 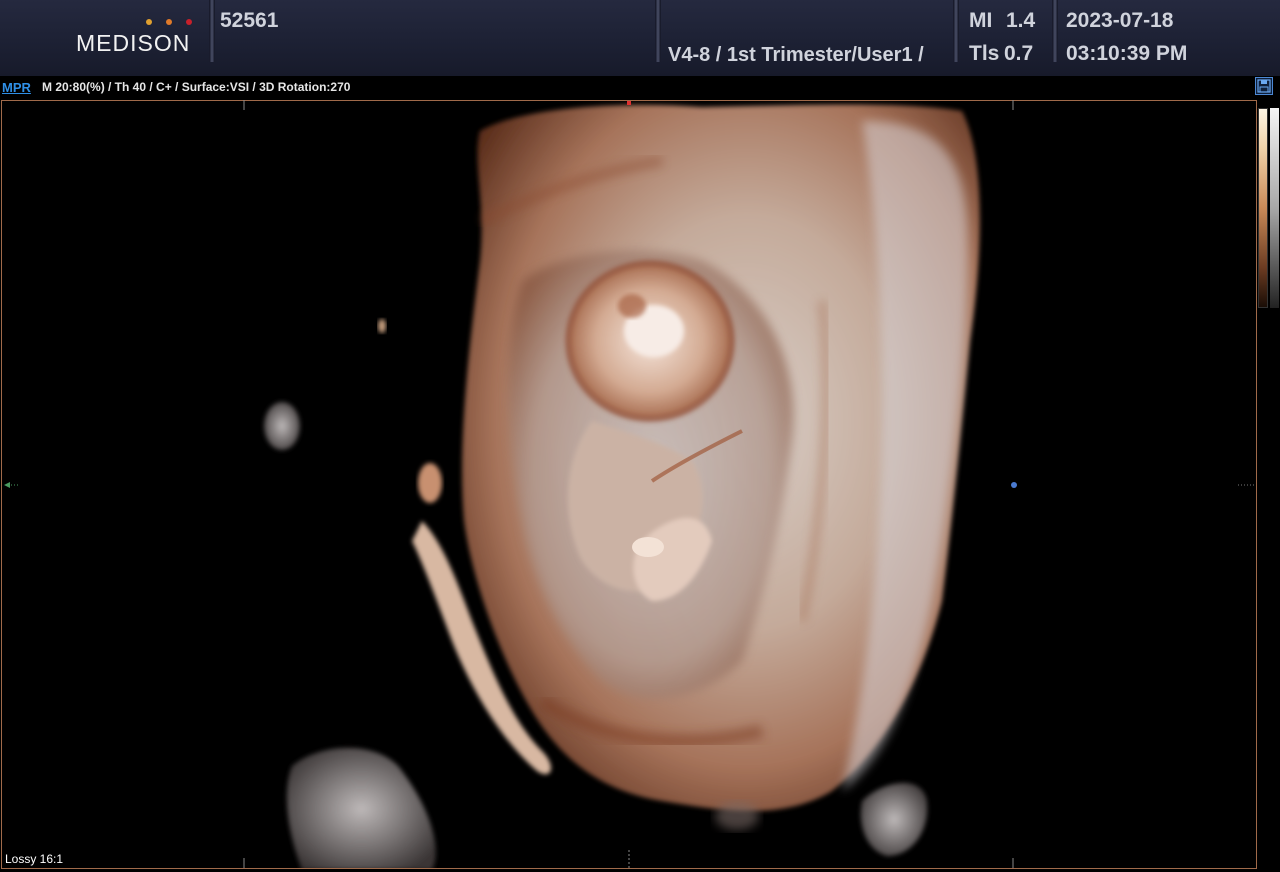 I want to click on tis-label: Tls, so click(x=984, y=53).